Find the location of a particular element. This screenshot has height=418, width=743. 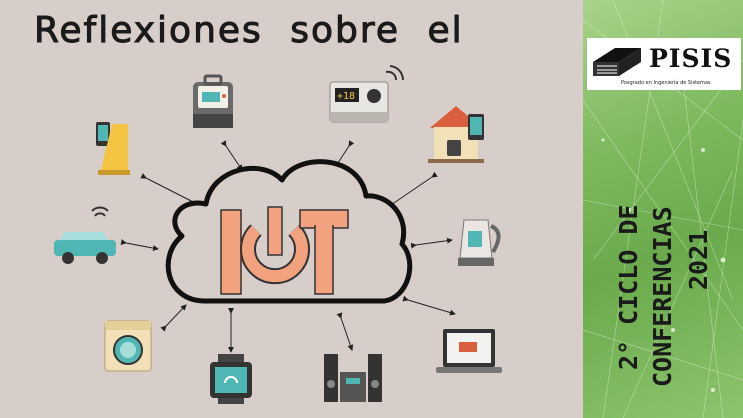

pisis-logo: PISIS Posgrado en Ingeniería de Sistemas is located at coordinates (664, 64).